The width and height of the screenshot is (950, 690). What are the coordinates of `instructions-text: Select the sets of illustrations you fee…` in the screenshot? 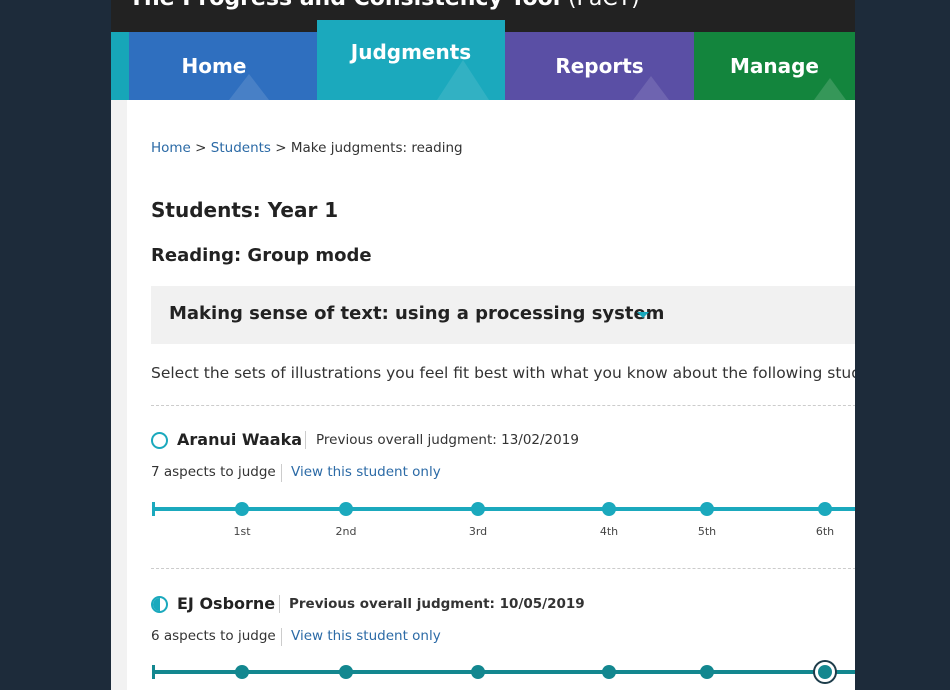 It's located at (503, 373).